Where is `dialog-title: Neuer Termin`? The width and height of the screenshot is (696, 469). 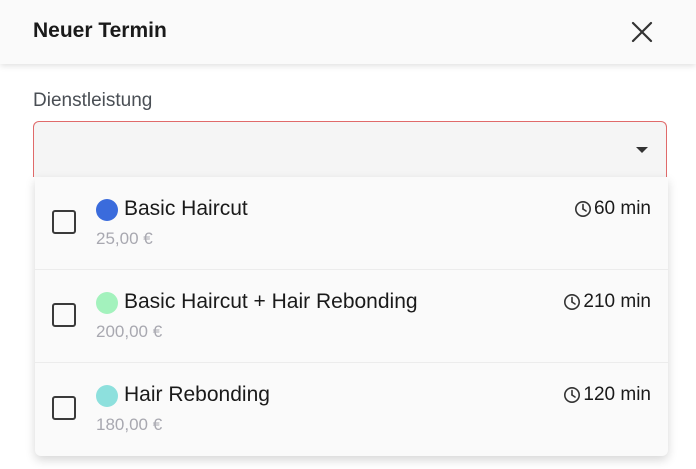 dialog-title: Neuer Termin is located at coordinates (100, 30).